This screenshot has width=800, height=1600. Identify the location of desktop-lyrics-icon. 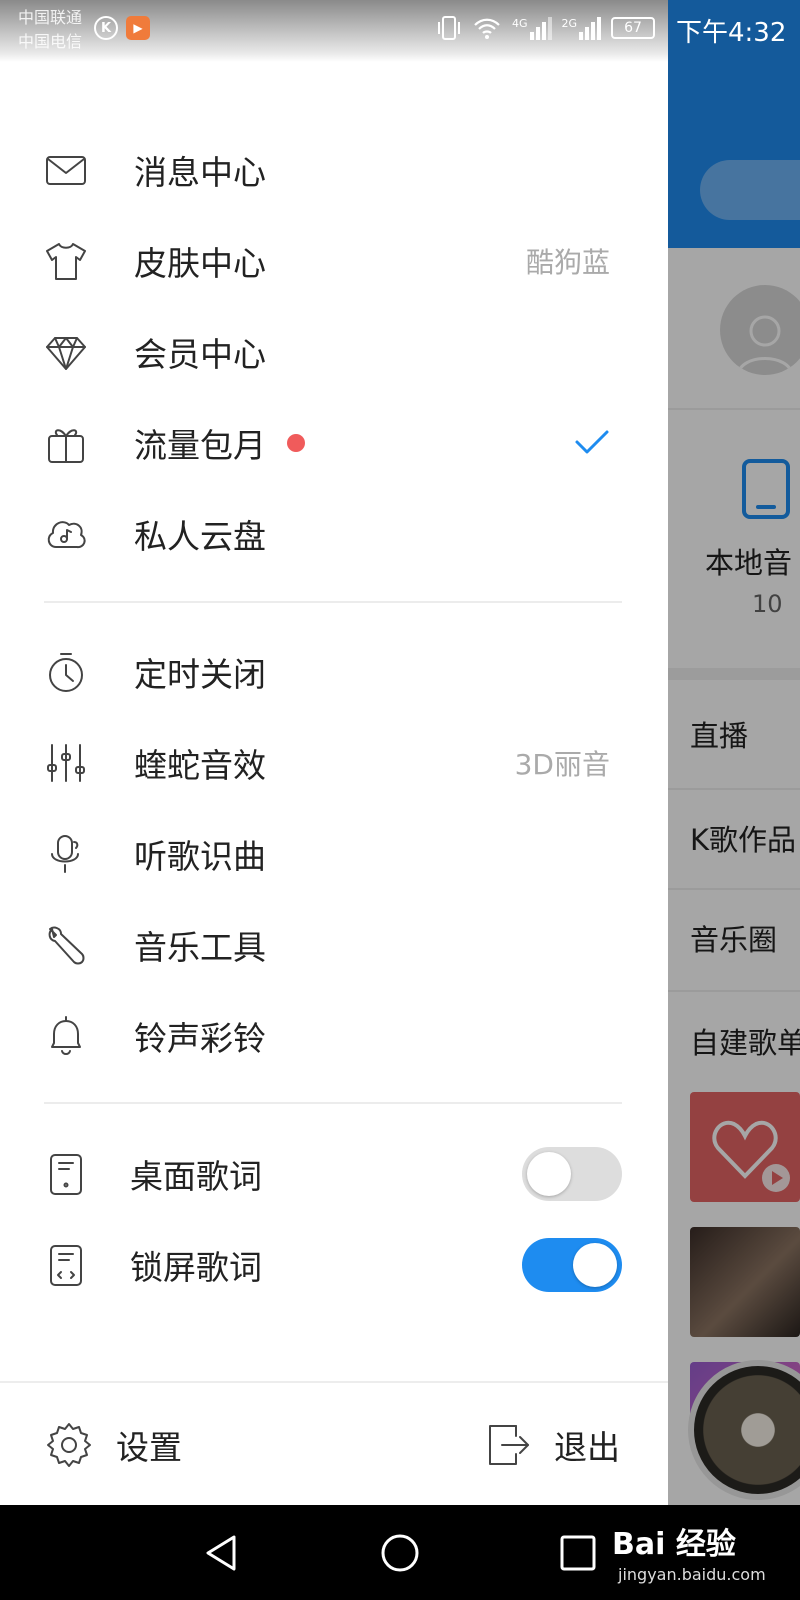
(66, 1174).